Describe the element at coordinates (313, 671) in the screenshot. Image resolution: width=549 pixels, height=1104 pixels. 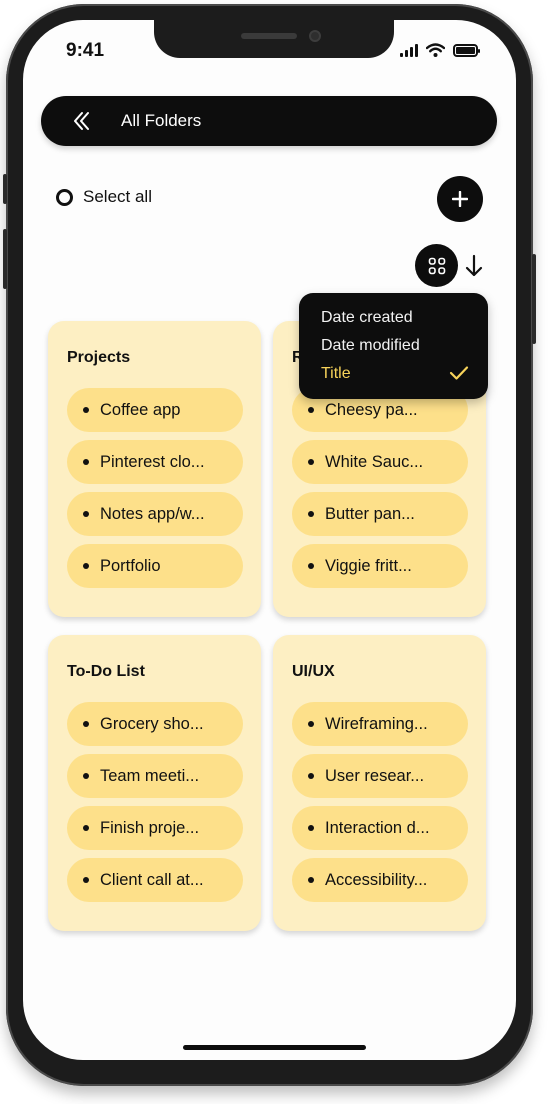
I see `folder-title: UI/UX` at that location.